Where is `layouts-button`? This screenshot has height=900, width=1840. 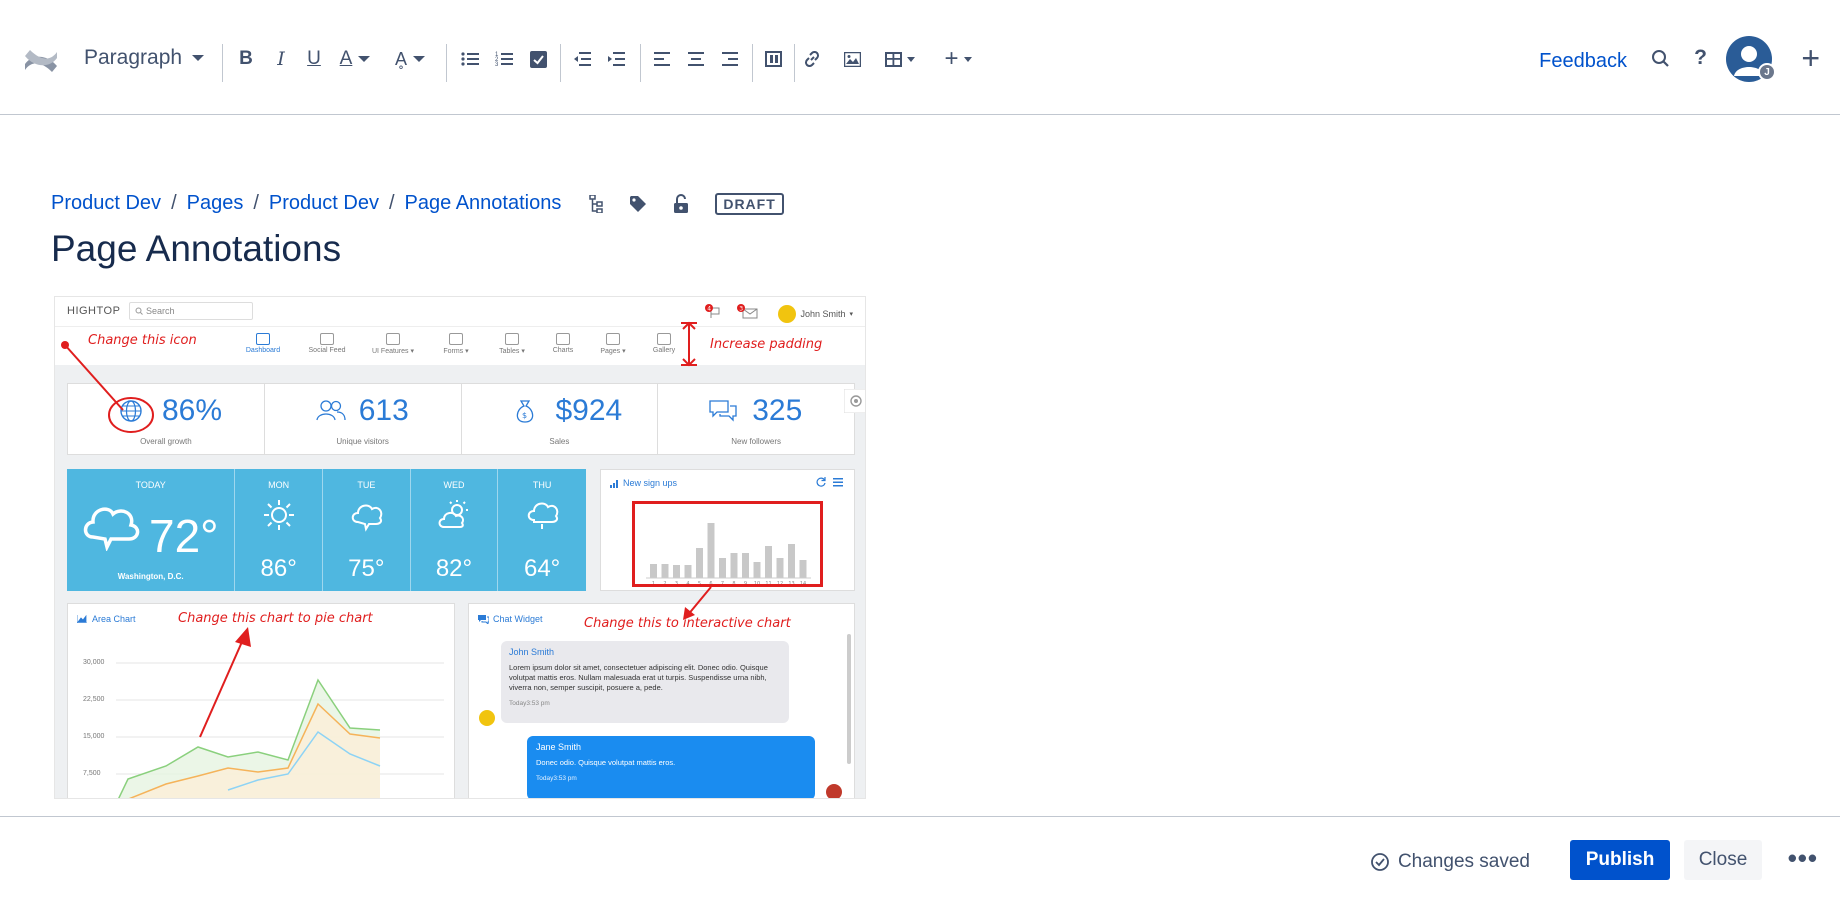 layouts-button is located at coordinates (773, 59).